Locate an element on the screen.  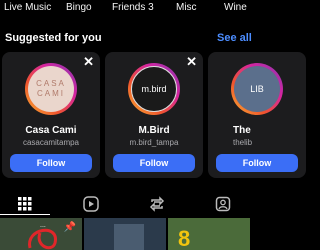
post-overlay-text: 8 is located at coordinates (184, 238).